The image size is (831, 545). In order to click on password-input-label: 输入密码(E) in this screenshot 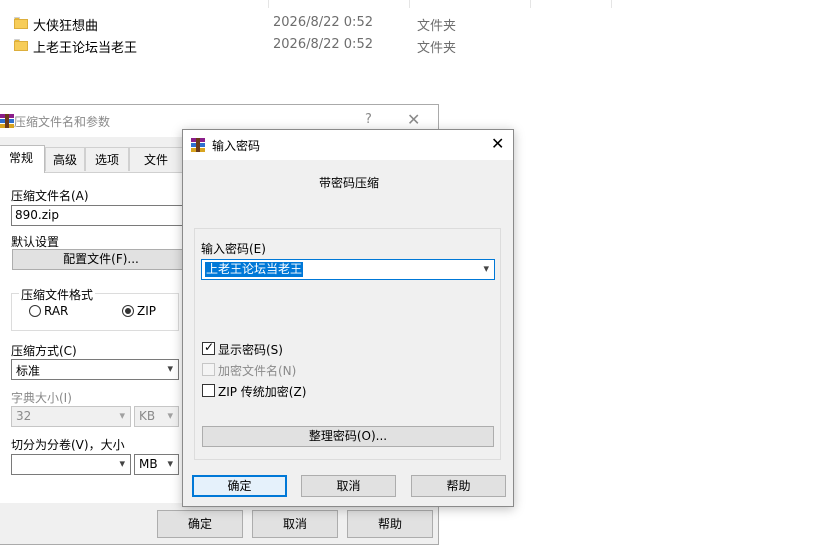, I will do `click(233, 249)`.